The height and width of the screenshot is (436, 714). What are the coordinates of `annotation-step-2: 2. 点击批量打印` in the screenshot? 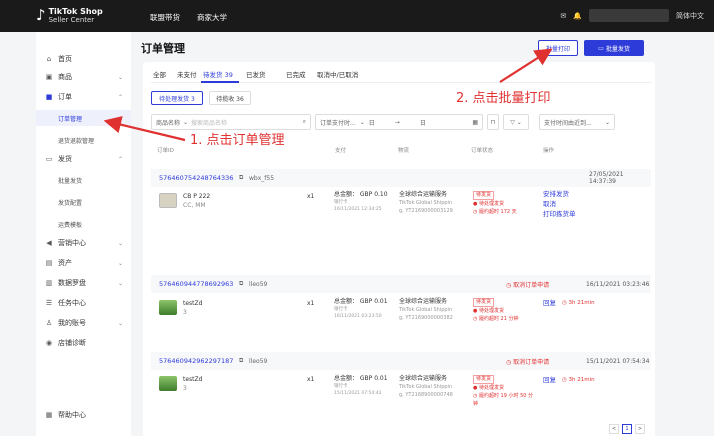 It's located at (503, 98).